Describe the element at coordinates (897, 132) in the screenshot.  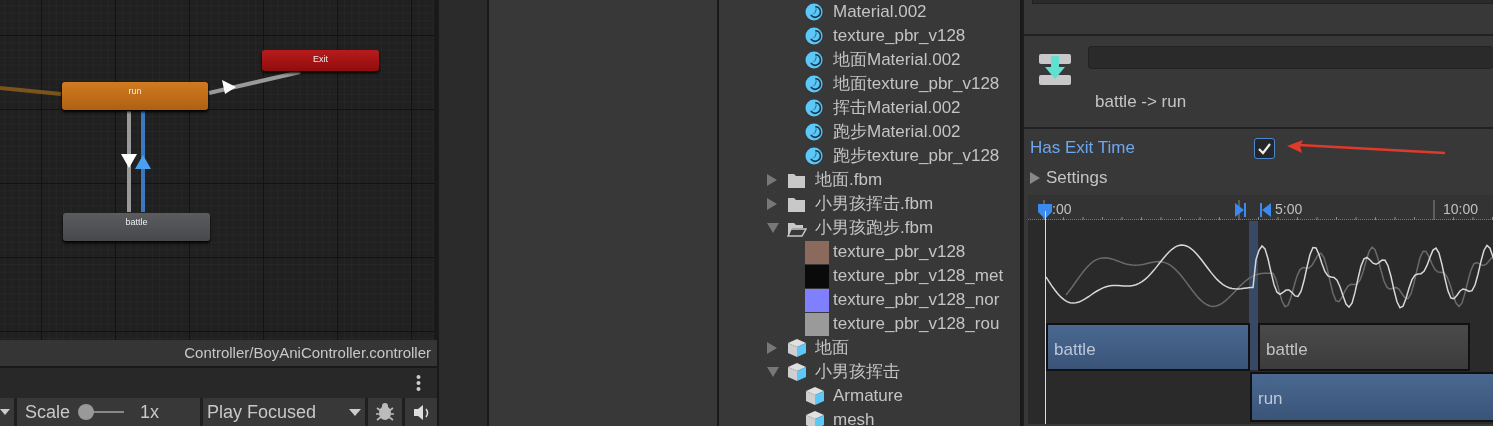
I see `asset-name: 跑步Material.002` at that location.